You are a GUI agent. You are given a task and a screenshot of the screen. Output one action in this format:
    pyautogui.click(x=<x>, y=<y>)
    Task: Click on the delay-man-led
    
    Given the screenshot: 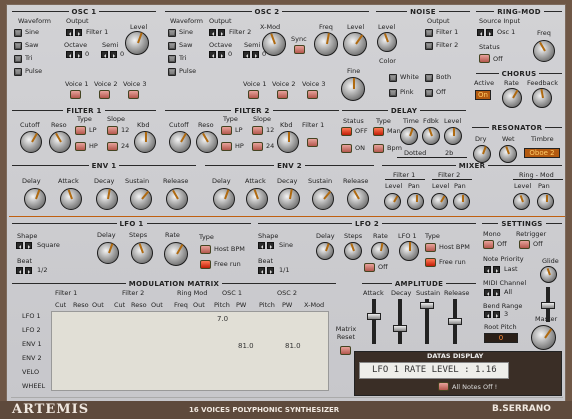 What is the action you would take?
    pyautogui.click(x=378, y=131)
    